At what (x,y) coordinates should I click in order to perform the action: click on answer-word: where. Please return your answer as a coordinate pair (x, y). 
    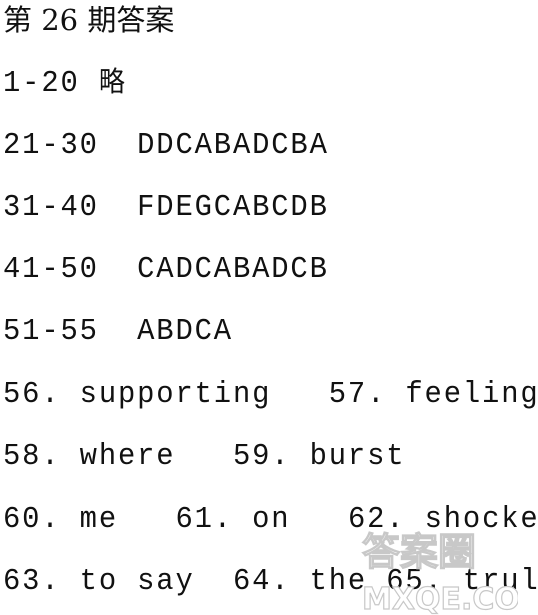
    Looking at the image, I should click on (127, 456).